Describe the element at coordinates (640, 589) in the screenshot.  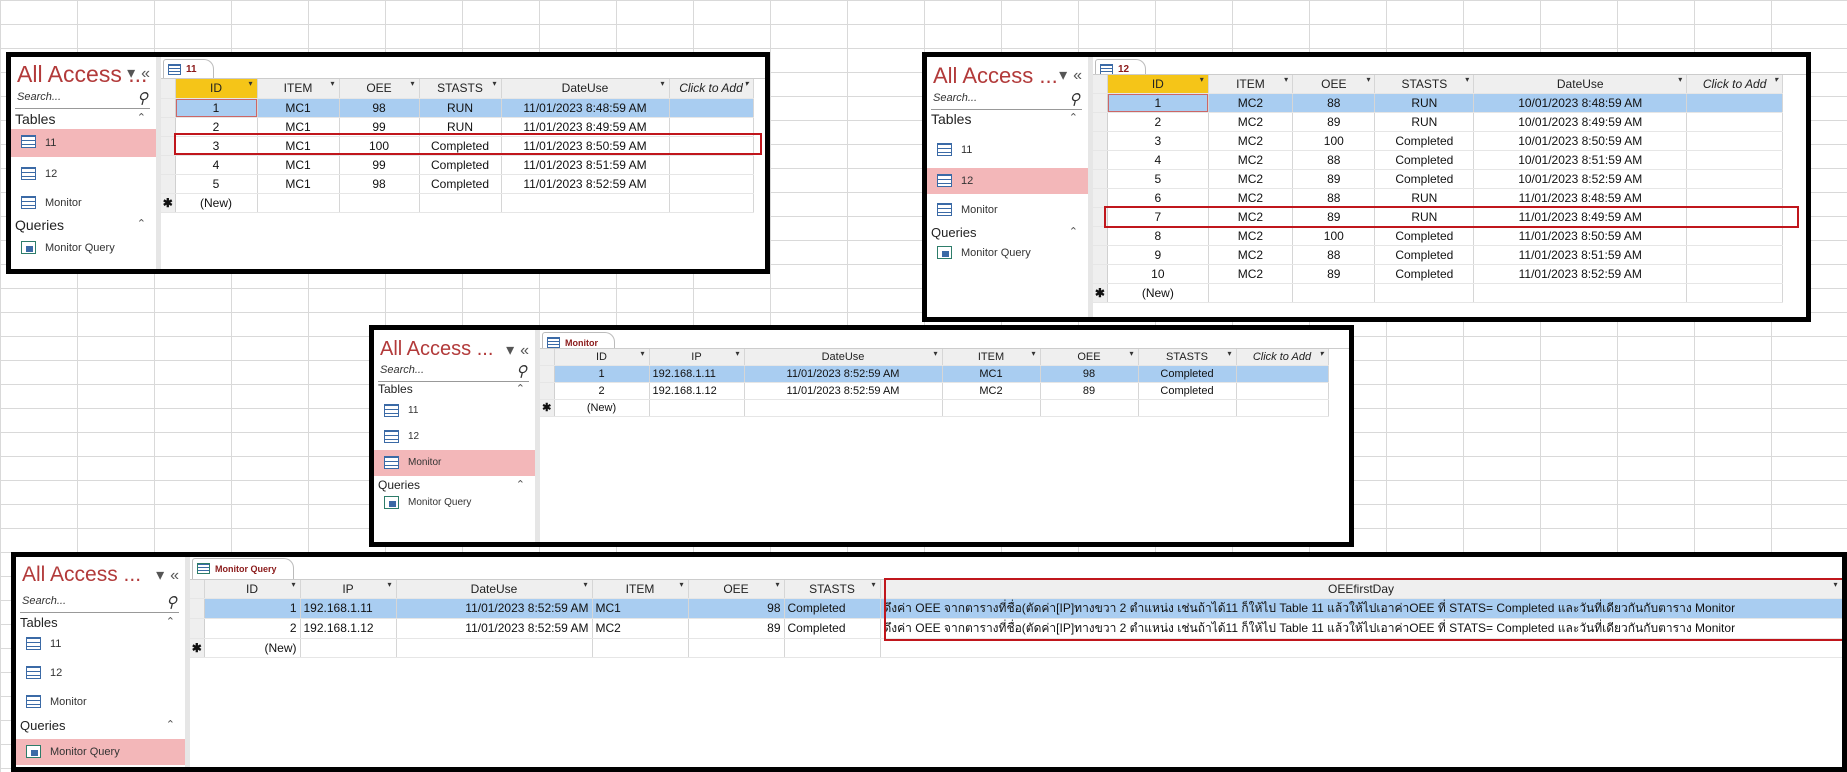
I see `column-header-item: ITEM ▾` at that location.